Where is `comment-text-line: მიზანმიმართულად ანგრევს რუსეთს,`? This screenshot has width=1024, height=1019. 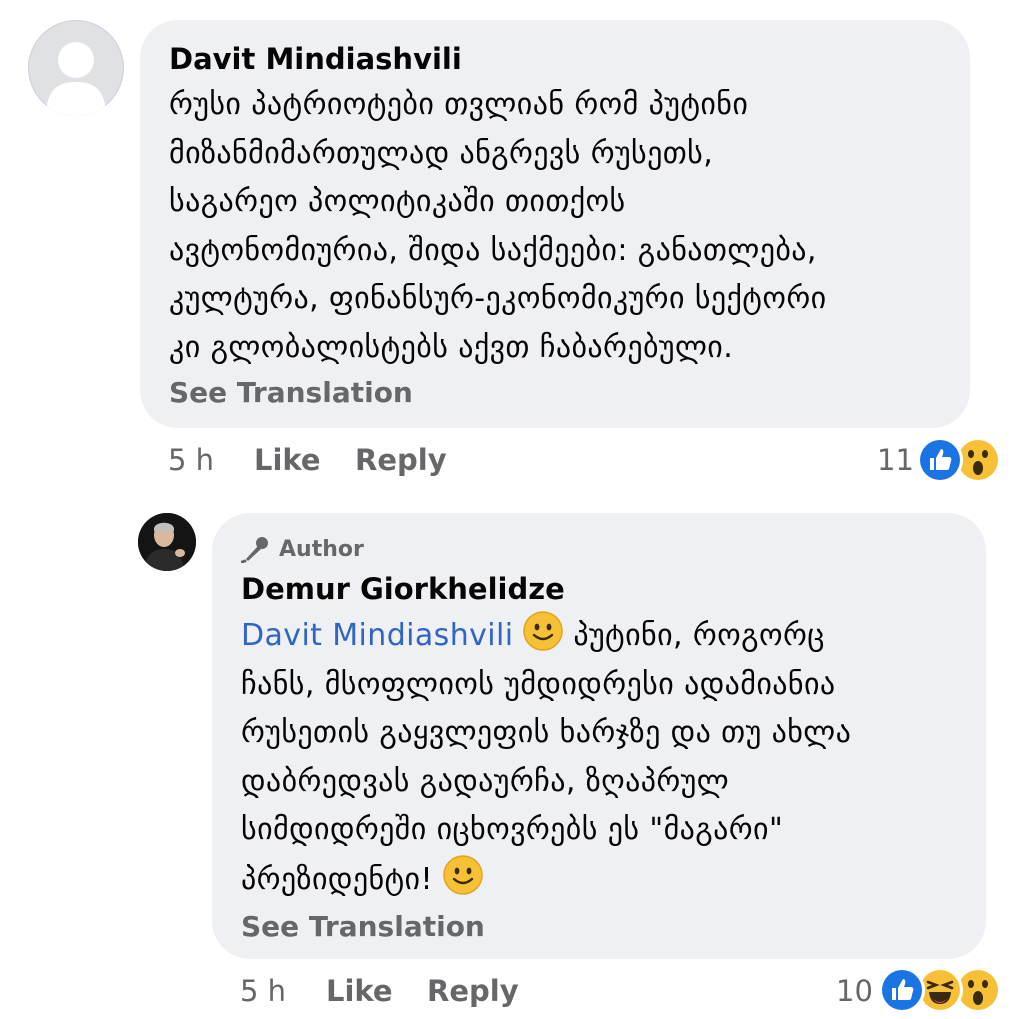
comment-text-line: მიზანმიმართულად ანგრევს რუსეთს, is located at coordinates (441, 153).